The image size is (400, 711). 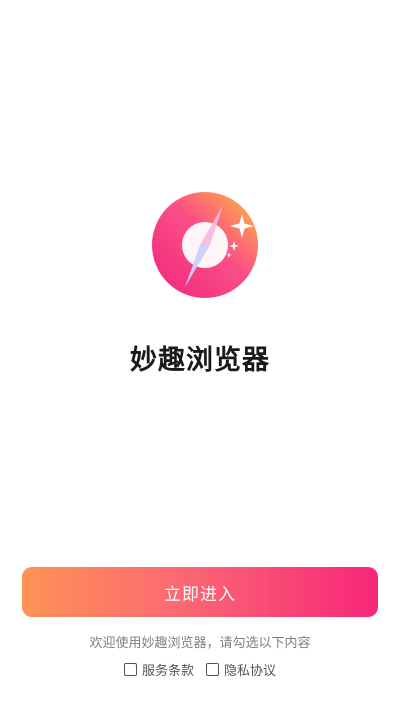 What do you see at coordinates (250, 669) in the screenshot?
I see `privacy-label: 隐私协议` at bounding box center [250, 669].